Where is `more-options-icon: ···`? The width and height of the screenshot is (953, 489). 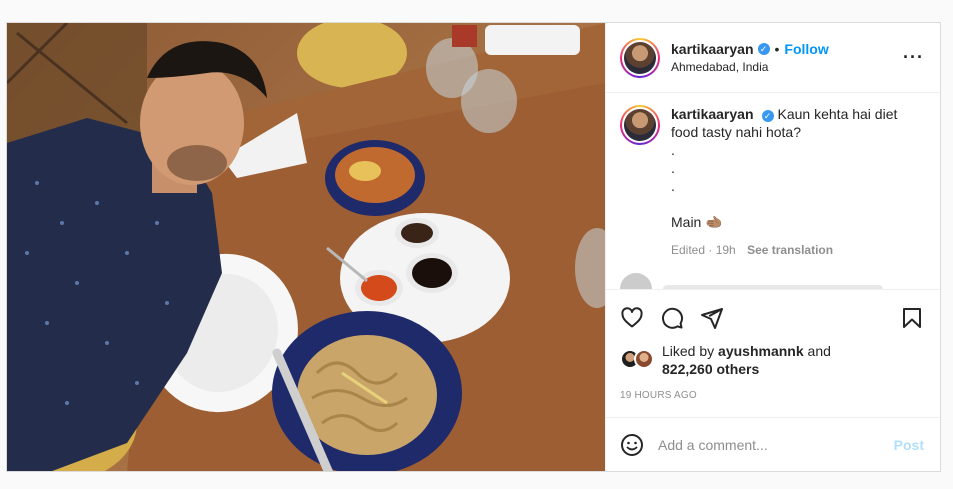 more-options-icon: ··· is located at coordinates (913, 57).